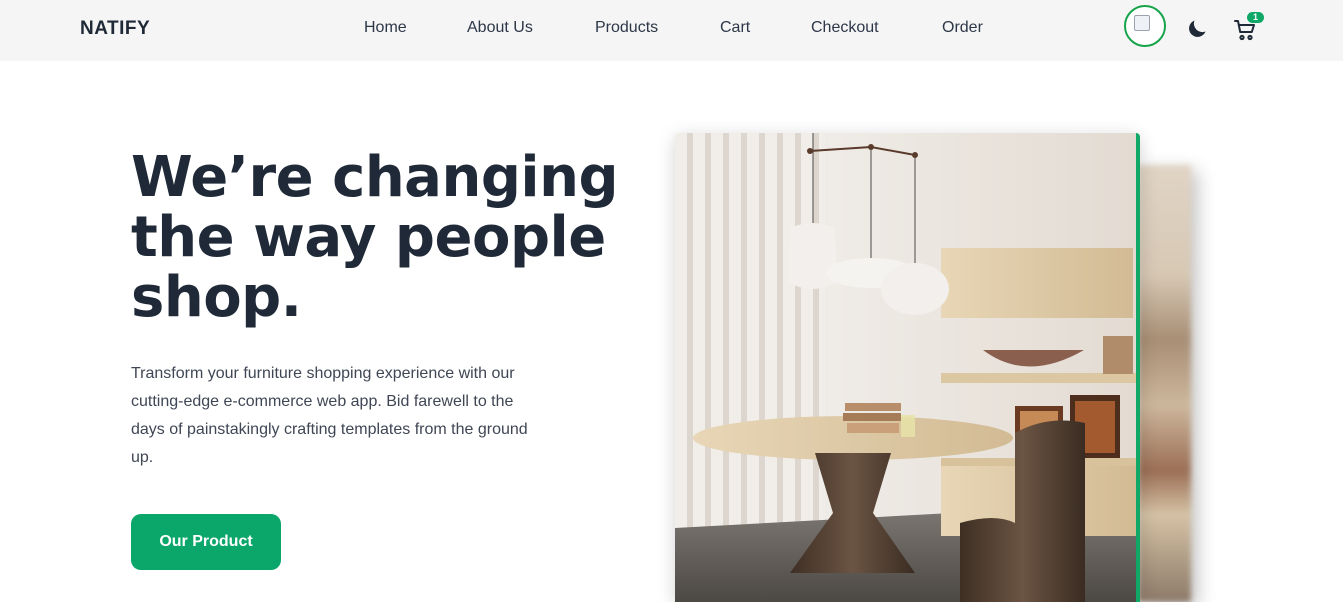 The width and height of the screenshot is (1343, 602). Describe the element at coordinates (1255, 17) in the screenshot. I see `cart-count-badge: 1` at that location.